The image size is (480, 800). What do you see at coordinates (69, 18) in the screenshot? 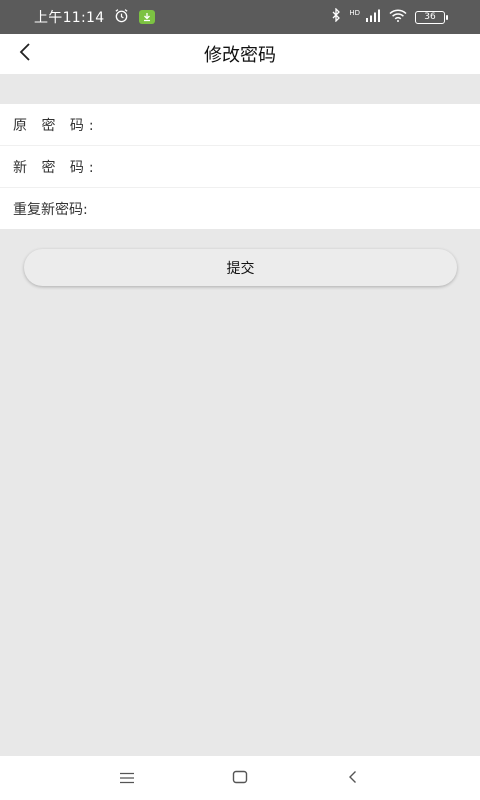
I see `status-time: 上午11:14` at bounding box center [69, 18].